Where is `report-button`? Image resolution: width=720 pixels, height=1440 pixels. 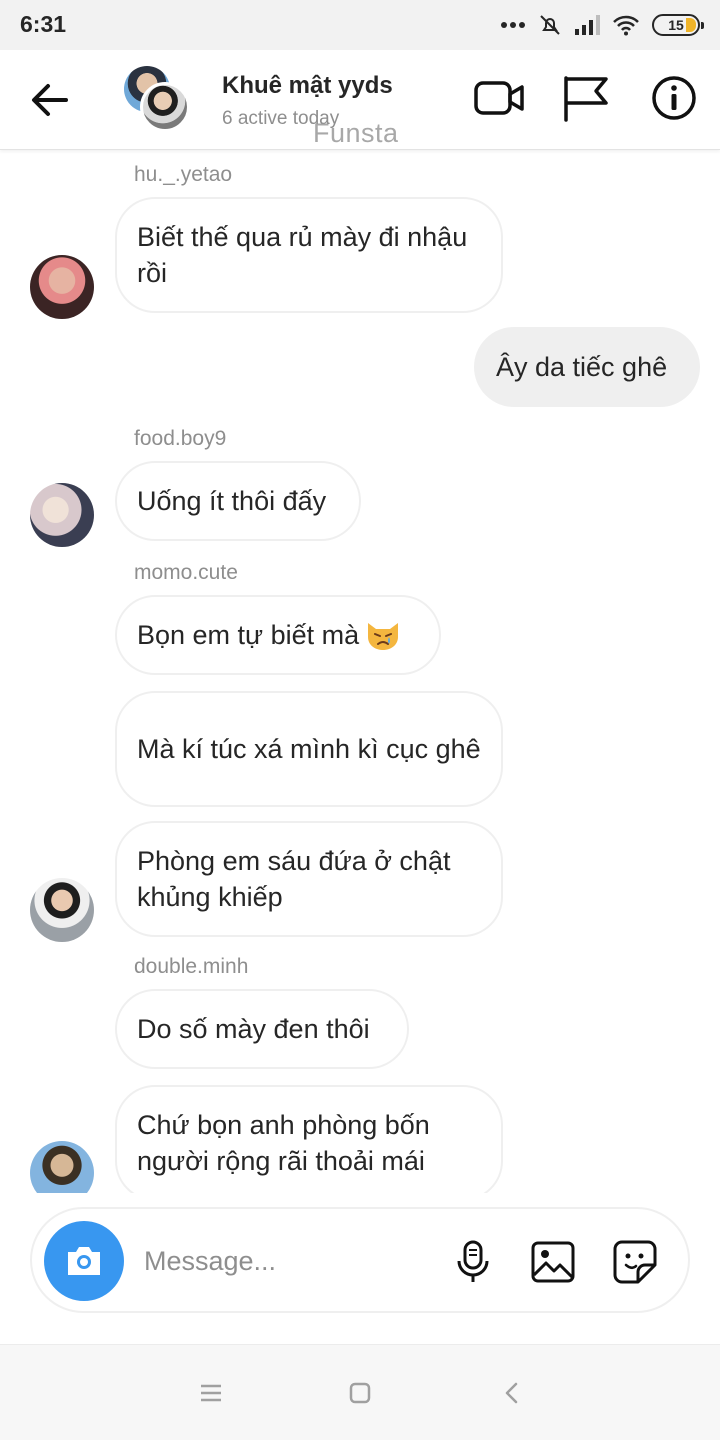
report-button is located at coordinates (586, 98).